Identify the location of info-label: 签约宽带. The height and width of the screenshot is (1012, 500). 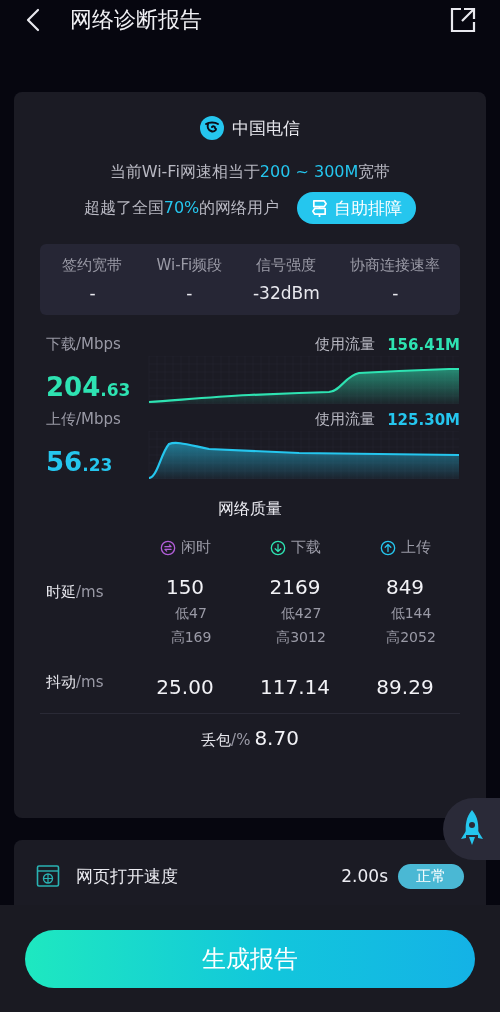
(92, 265).